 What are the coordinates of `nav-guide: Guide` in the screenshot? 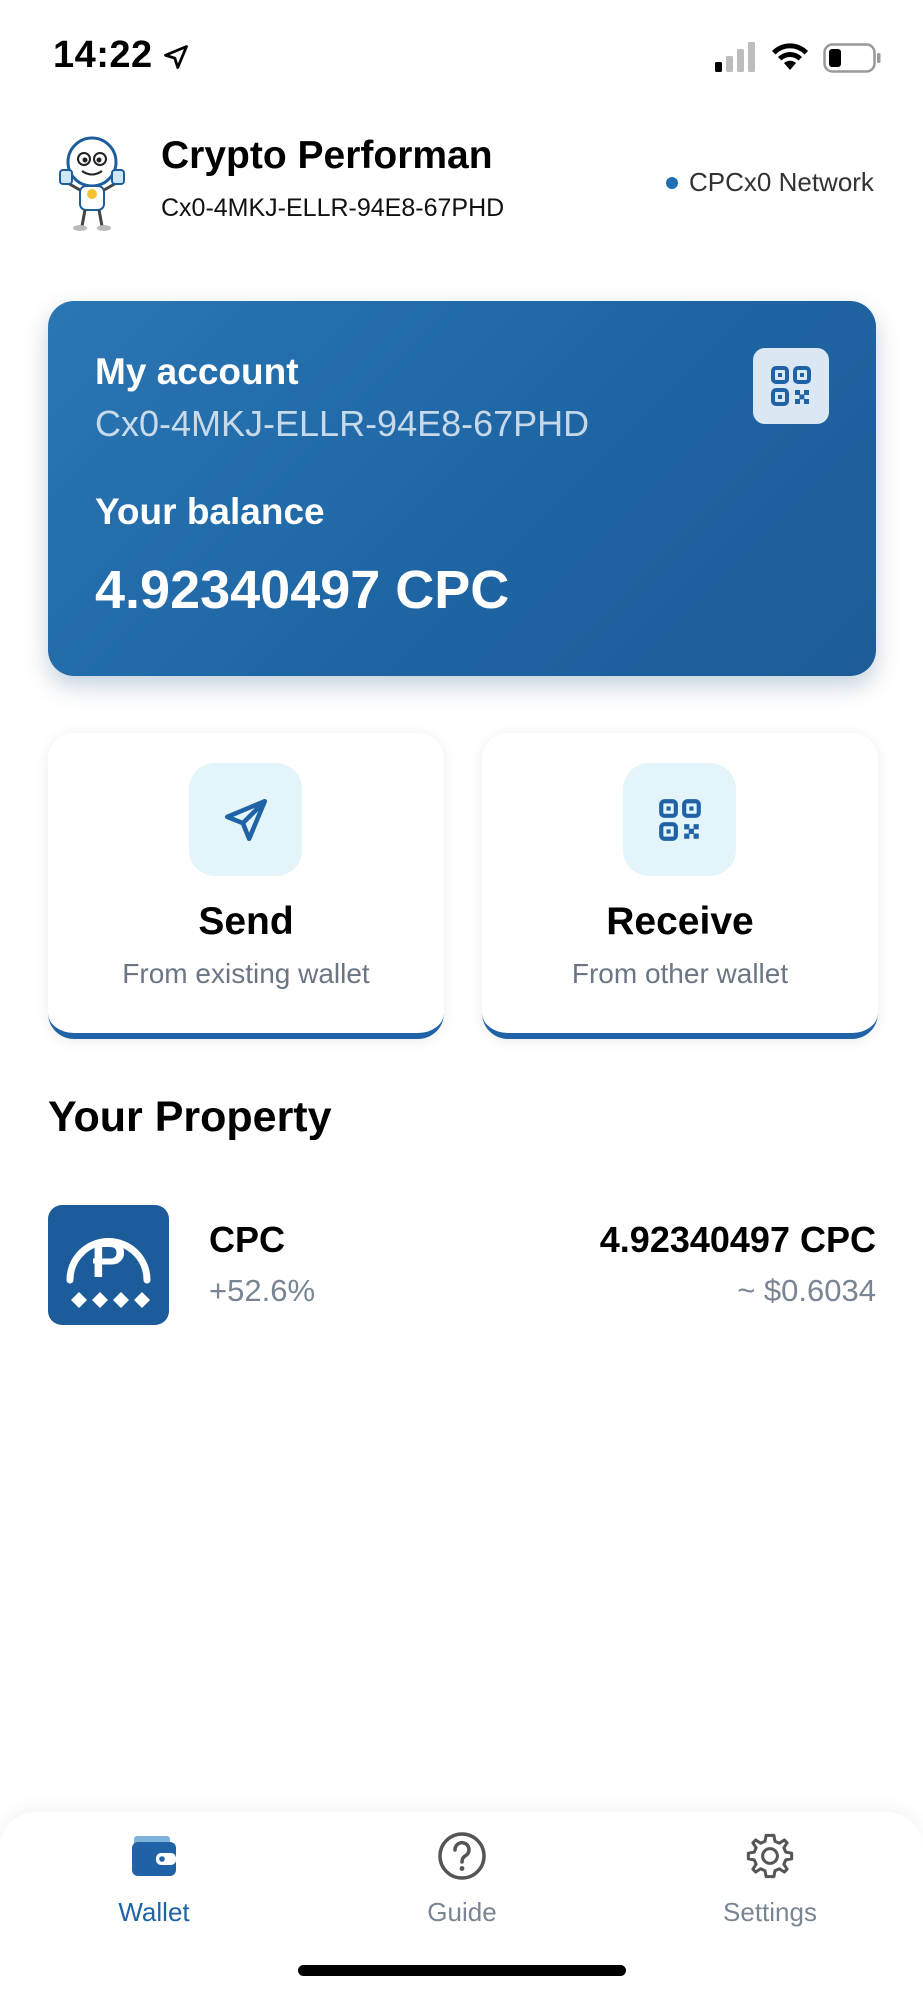 It's located at (462, 1877).